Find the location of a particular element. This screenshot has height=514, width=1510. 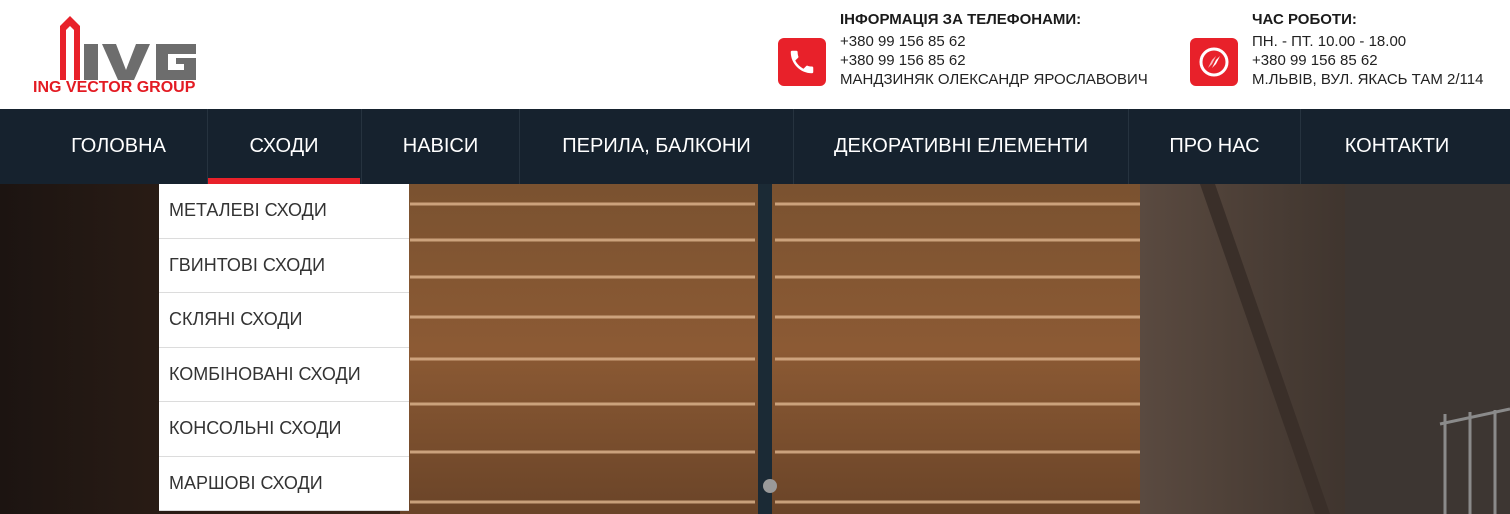

working-hours: ПН. - ПТ. 10.00 - 18.00 is located at coordinates (1329, 41).